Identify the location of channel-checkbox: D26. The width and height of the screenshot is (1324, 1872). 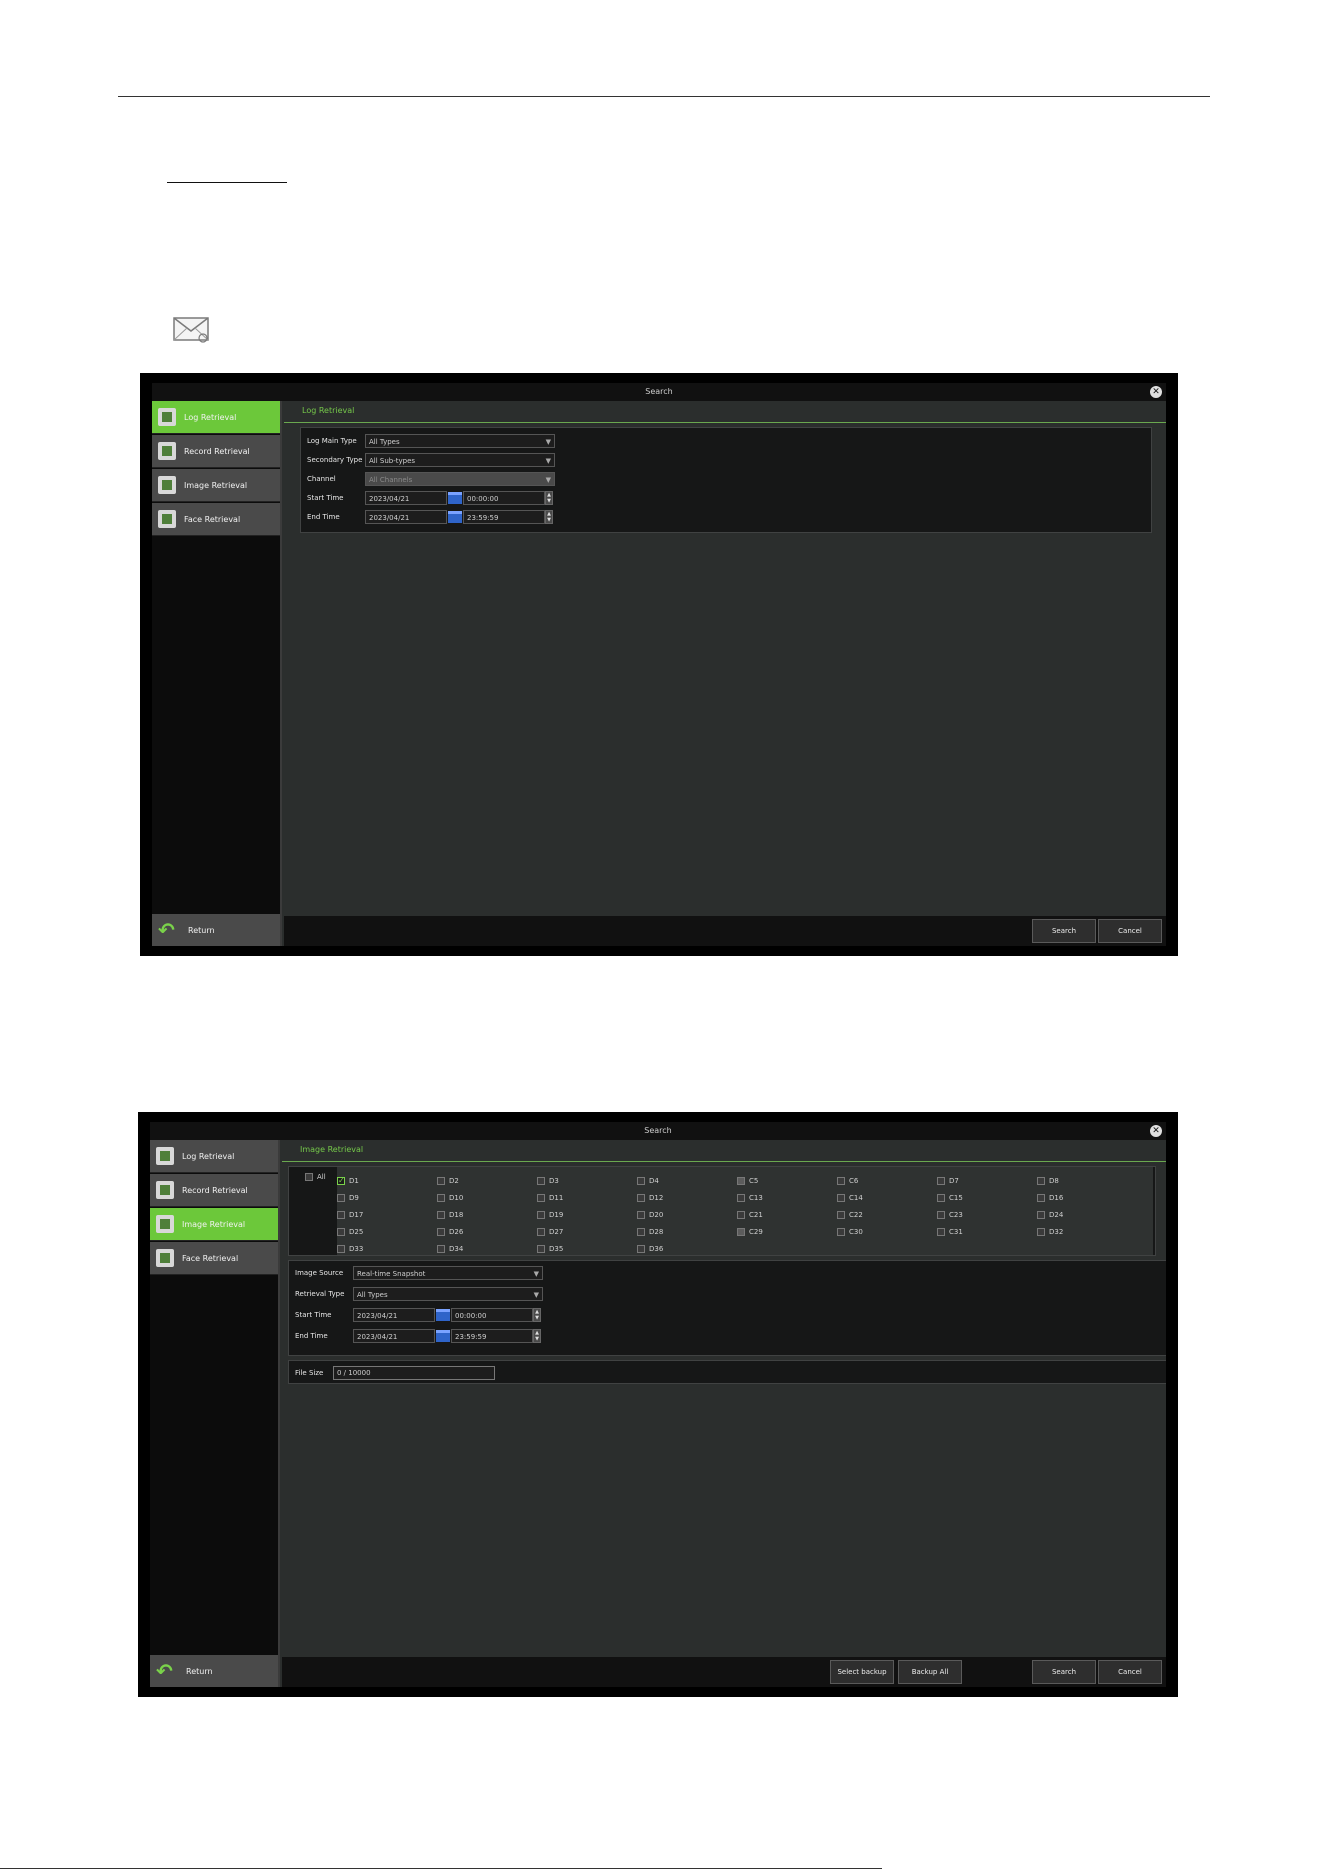
(450, 1232).